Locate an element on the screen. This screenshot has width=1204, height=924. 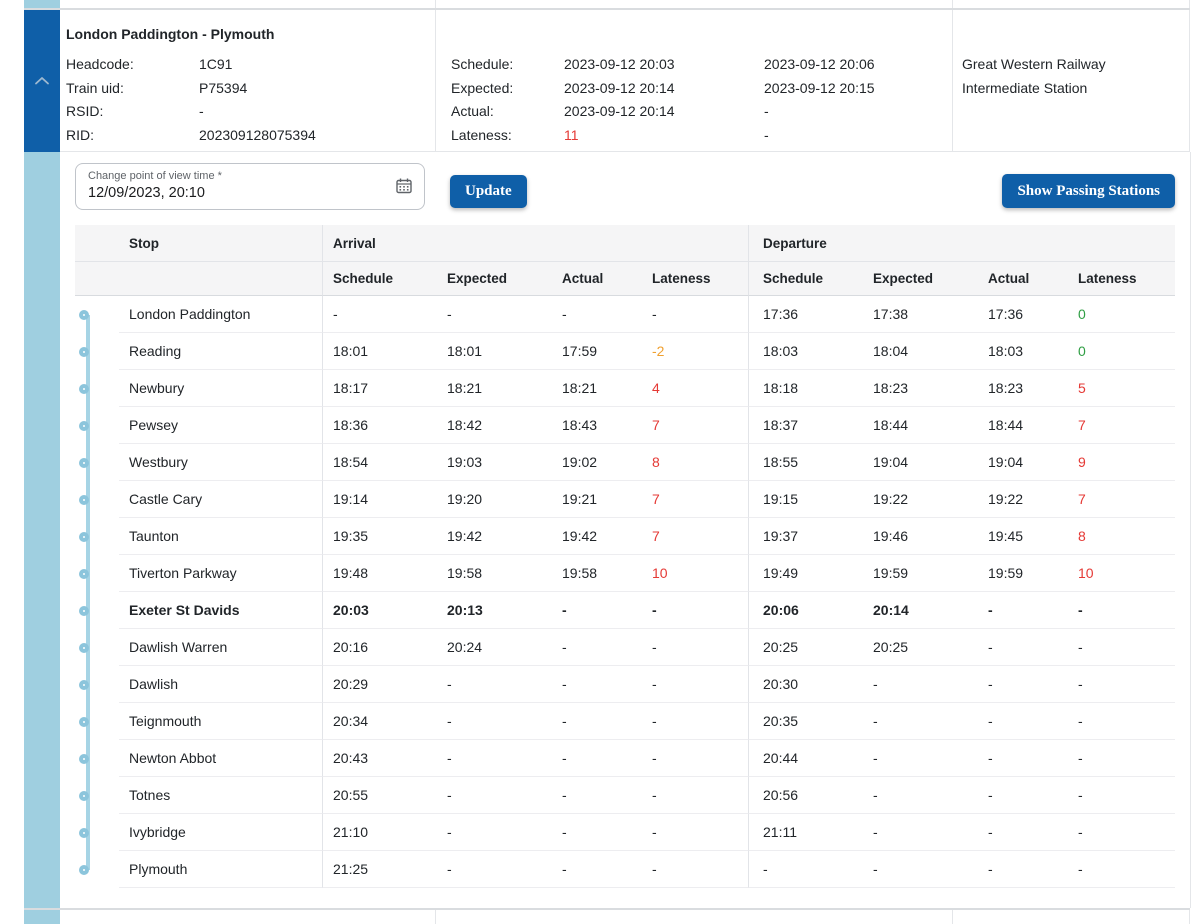
stop-row: Ivybridge 21:10 - - - 21:11 - - - is located at coordinates (625, 832).